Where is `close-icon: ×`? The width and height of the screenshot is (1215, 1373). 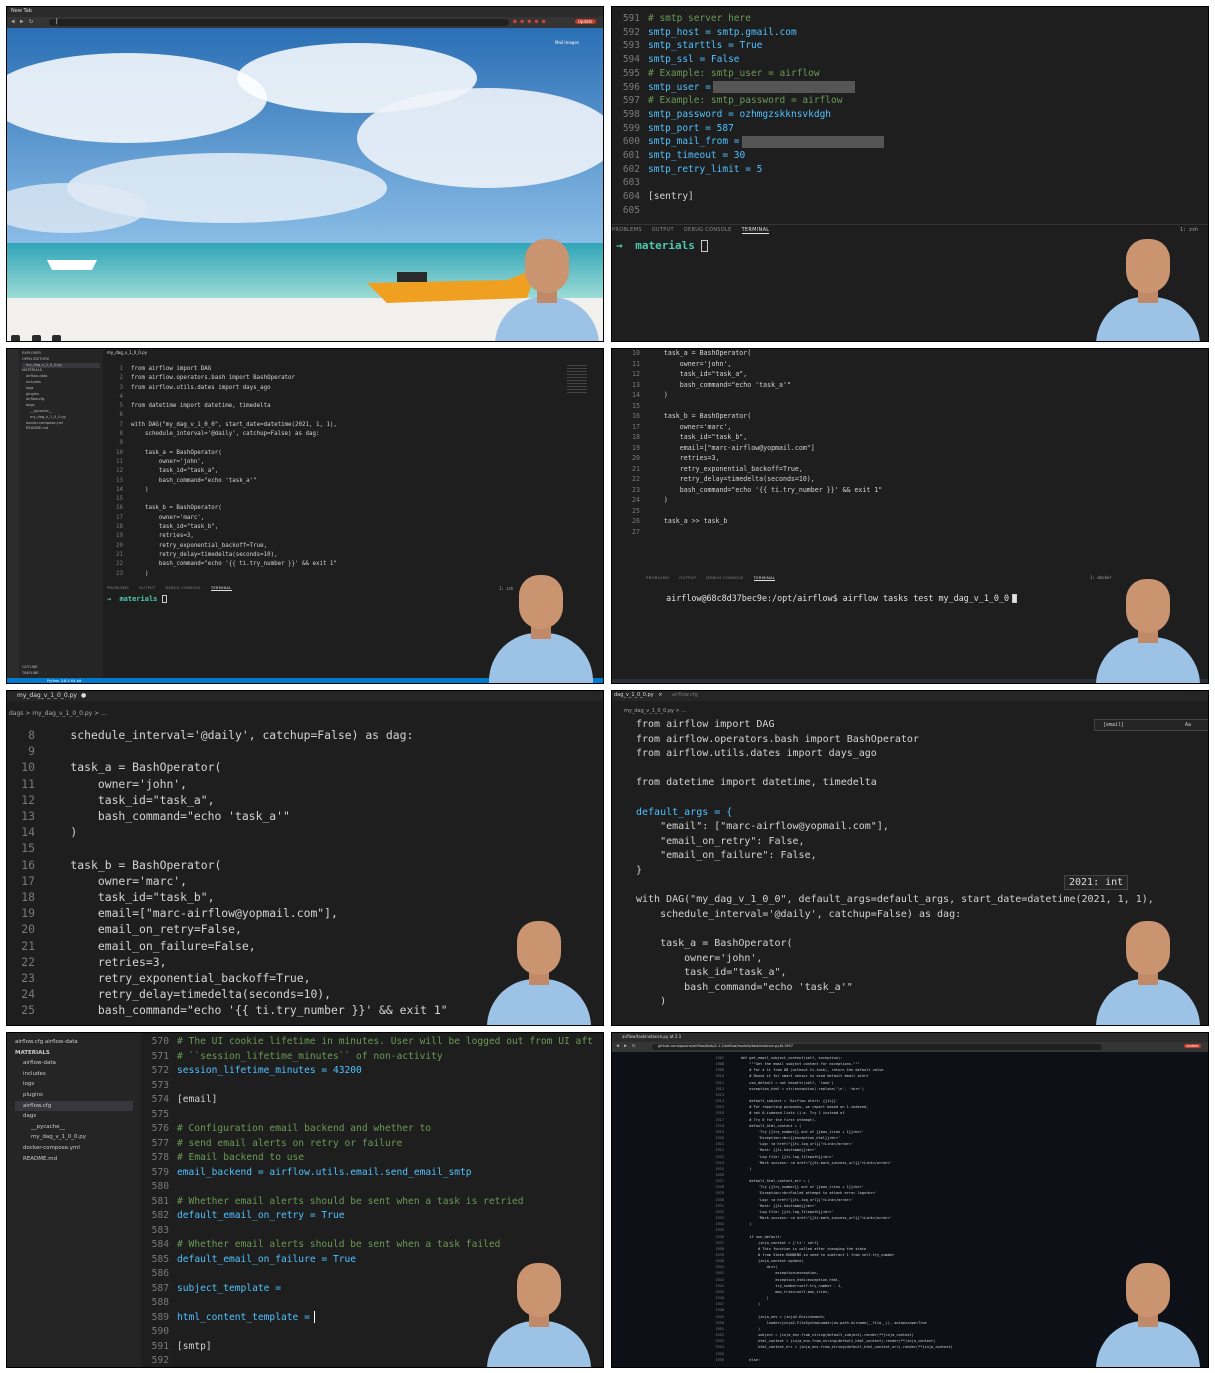 close-icon: × is located at coordinates (660, 695).